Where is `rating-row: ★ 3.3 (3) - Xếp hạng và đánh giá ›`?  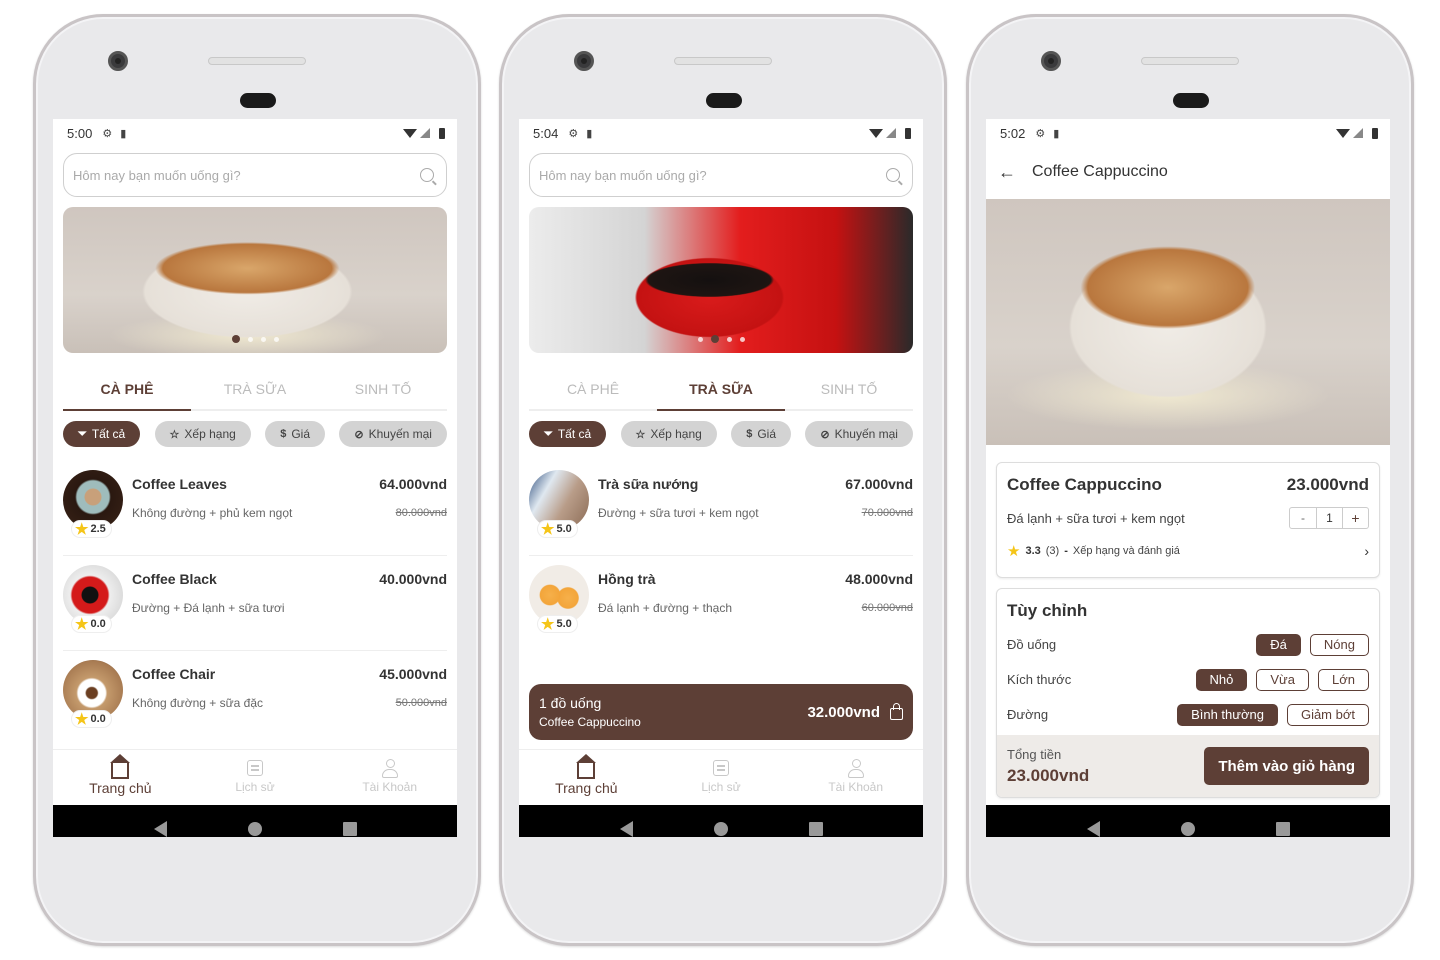 rating-row: ★ 3.3 (3) - Xếp hạng và đánh giá › is located at coordinates (1188, 551).